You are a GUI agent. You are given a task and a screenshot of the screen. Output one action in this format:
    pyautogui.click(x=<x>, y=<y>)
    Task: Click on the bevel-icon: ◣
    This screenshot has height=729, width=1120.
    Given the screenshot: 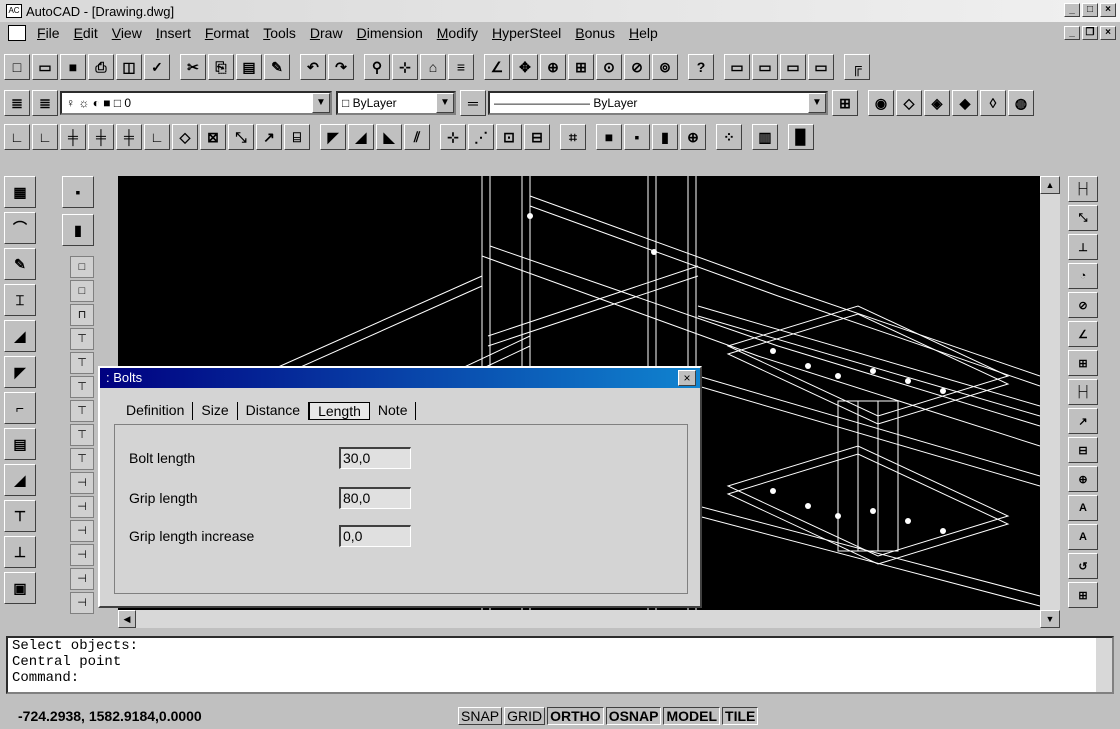 What is the action you would take?
    pyautogui.click(x=389, y=137)
    